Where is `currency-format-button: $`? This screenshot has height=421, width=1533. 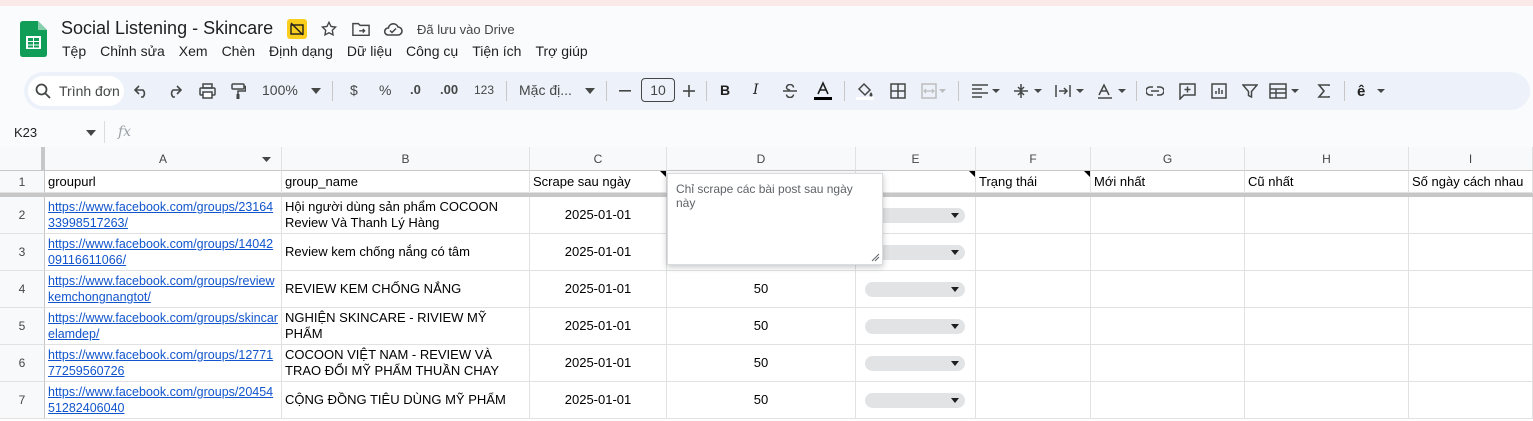 currency-format-button: $ is located at coordinates (354, 90).